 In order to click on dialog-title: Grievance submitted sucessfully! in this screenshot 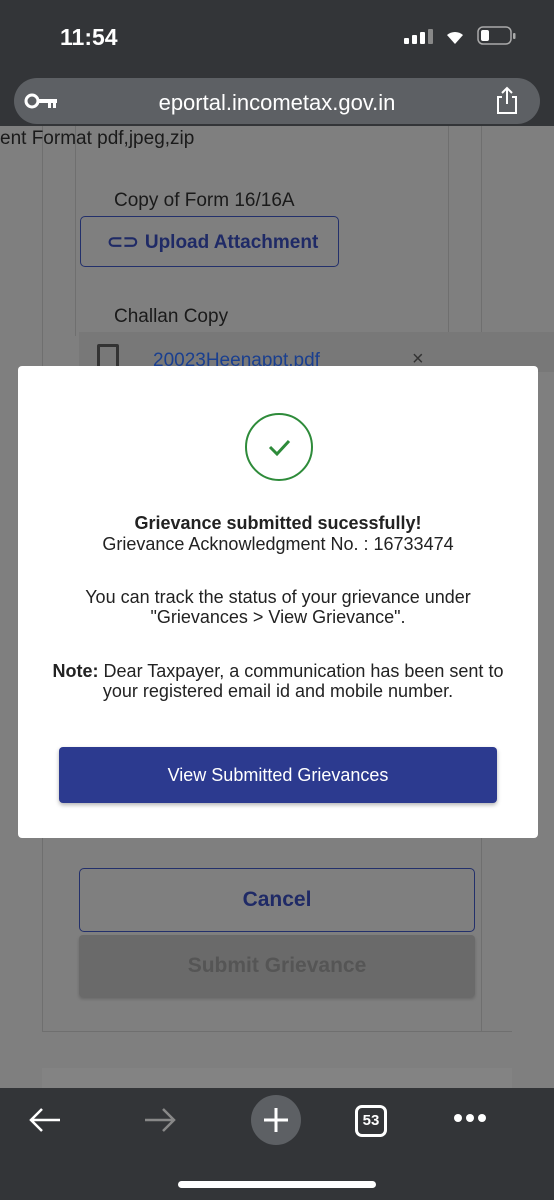, I will do `click(278, 523)`.